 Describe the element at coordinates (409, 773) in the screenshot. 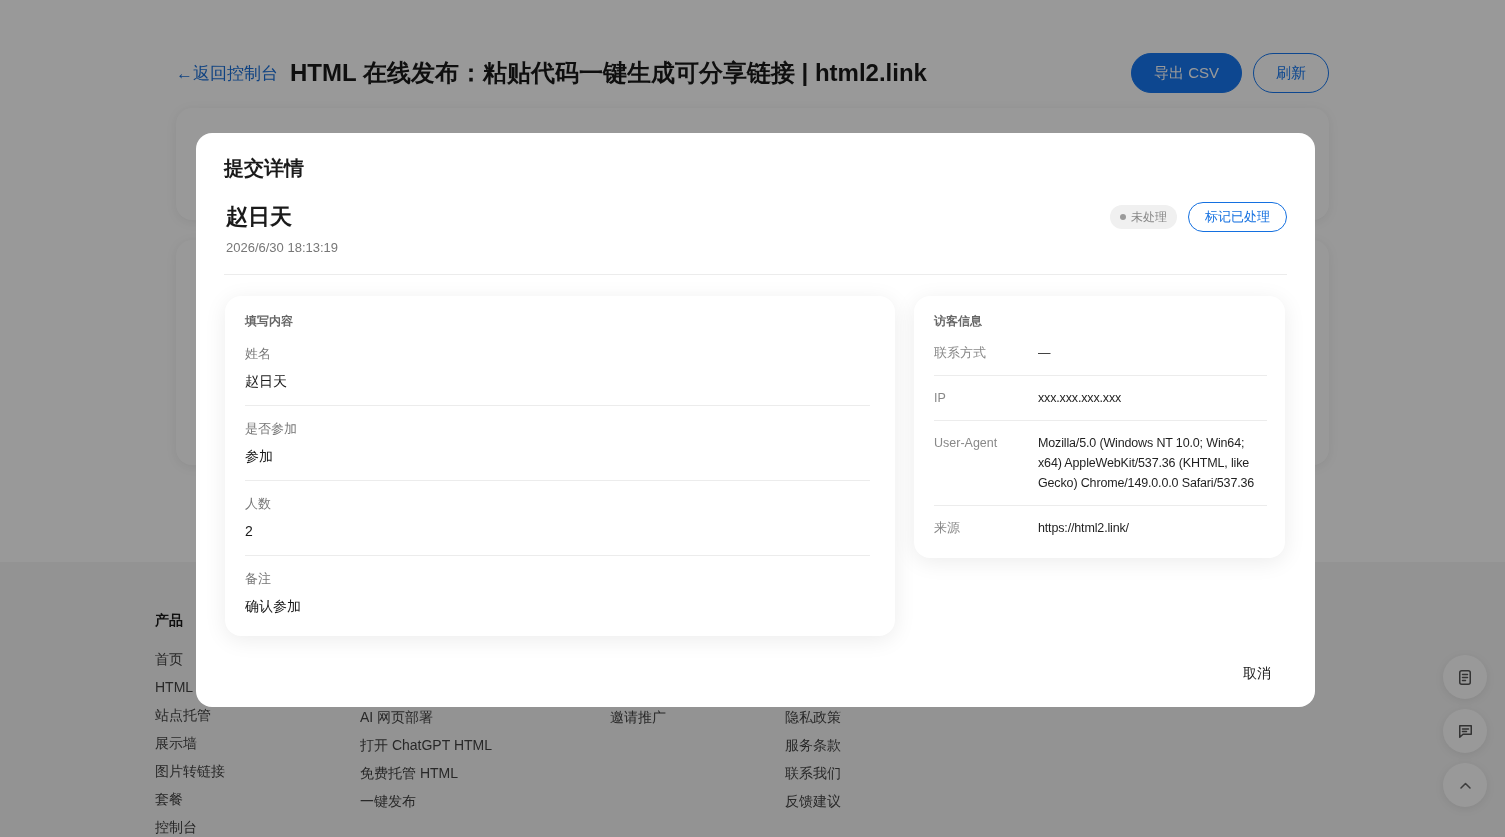

I see `footer-link: 免费托管 HTML` at that location.